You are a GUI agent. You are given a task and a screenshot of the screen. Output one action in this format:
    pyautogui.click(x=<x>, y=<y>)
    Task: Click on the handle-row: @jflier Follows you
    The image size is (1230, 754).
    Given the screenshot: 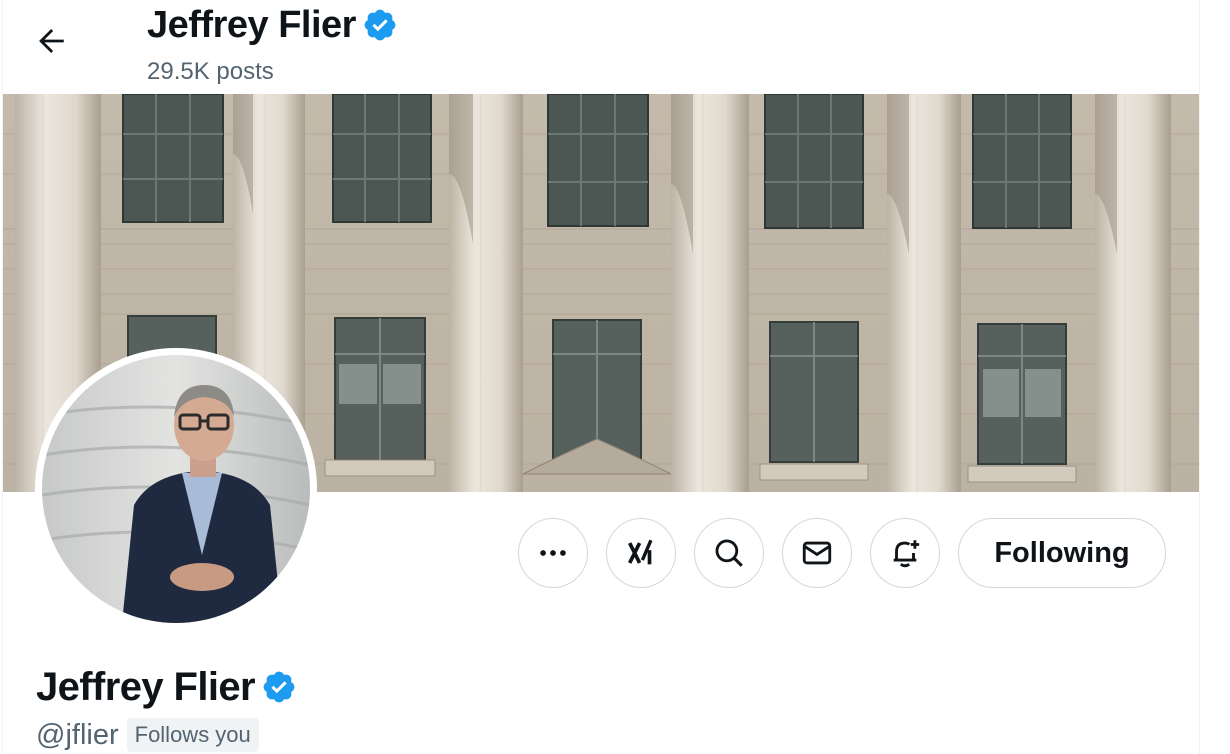 What is the action you would take?
    pyautogui.click(x=147, y=735)
    